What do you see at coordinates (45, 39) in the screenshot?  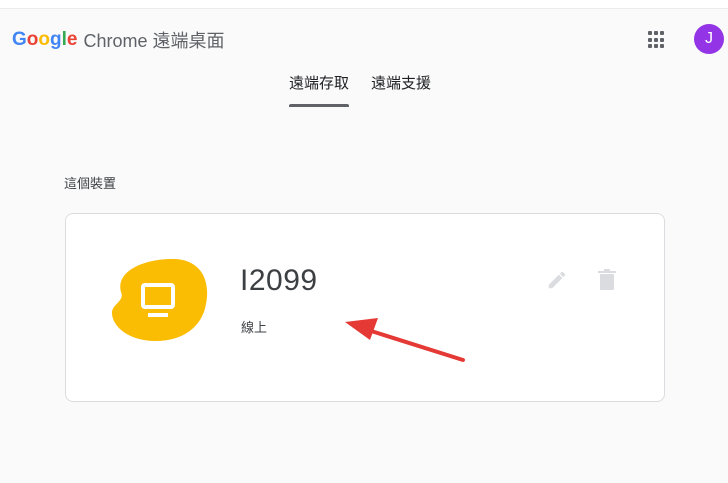 I see `google-wordmark: Google` at bounding box center [45, 39].